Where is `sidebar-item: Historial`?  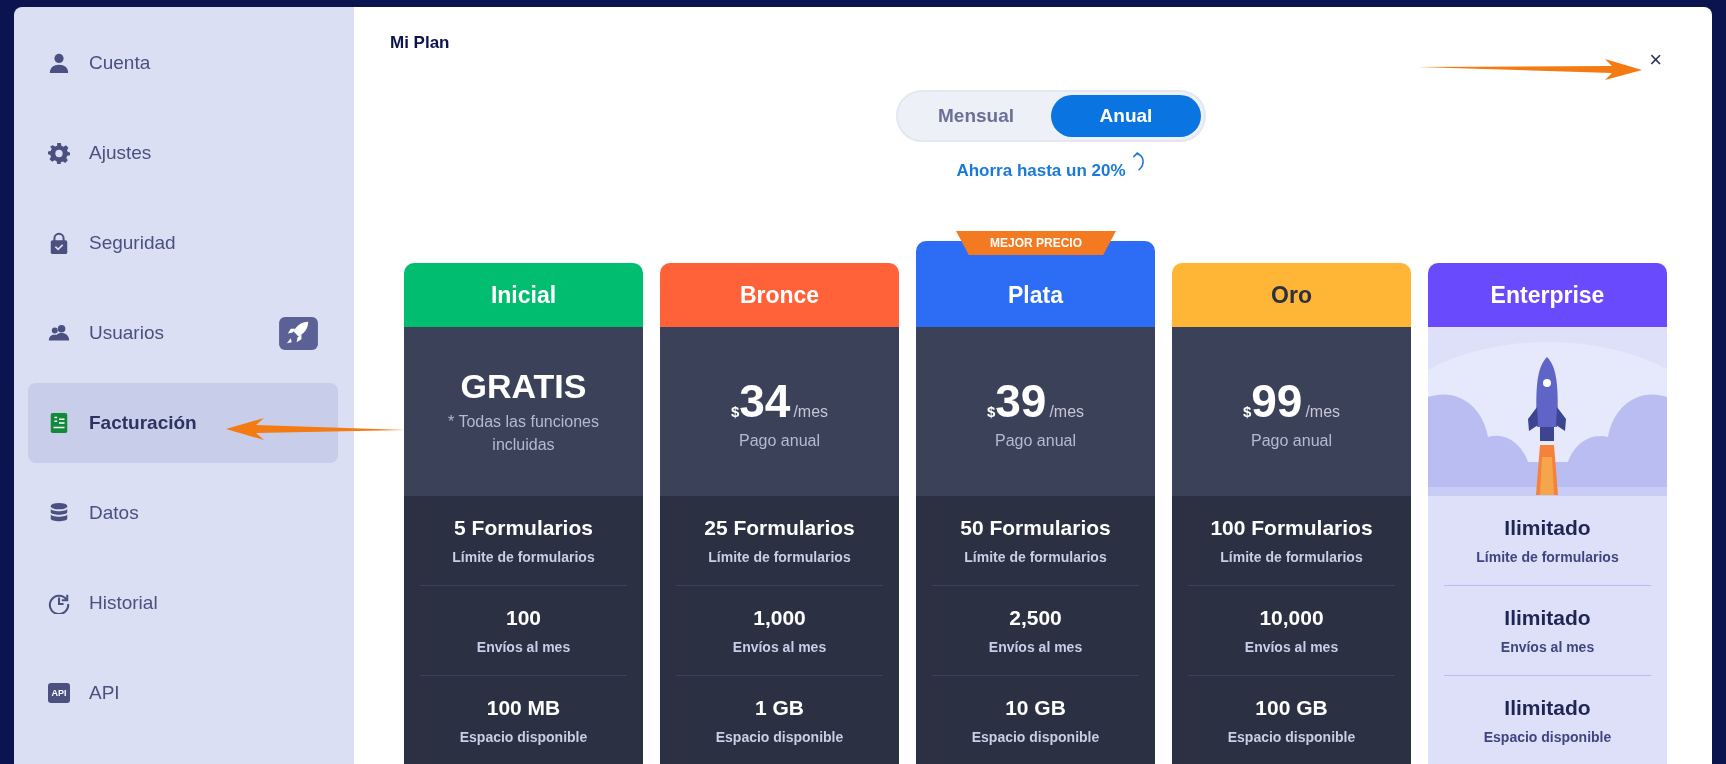
sidebar-item: Historial is located at coordinates (183, 603).